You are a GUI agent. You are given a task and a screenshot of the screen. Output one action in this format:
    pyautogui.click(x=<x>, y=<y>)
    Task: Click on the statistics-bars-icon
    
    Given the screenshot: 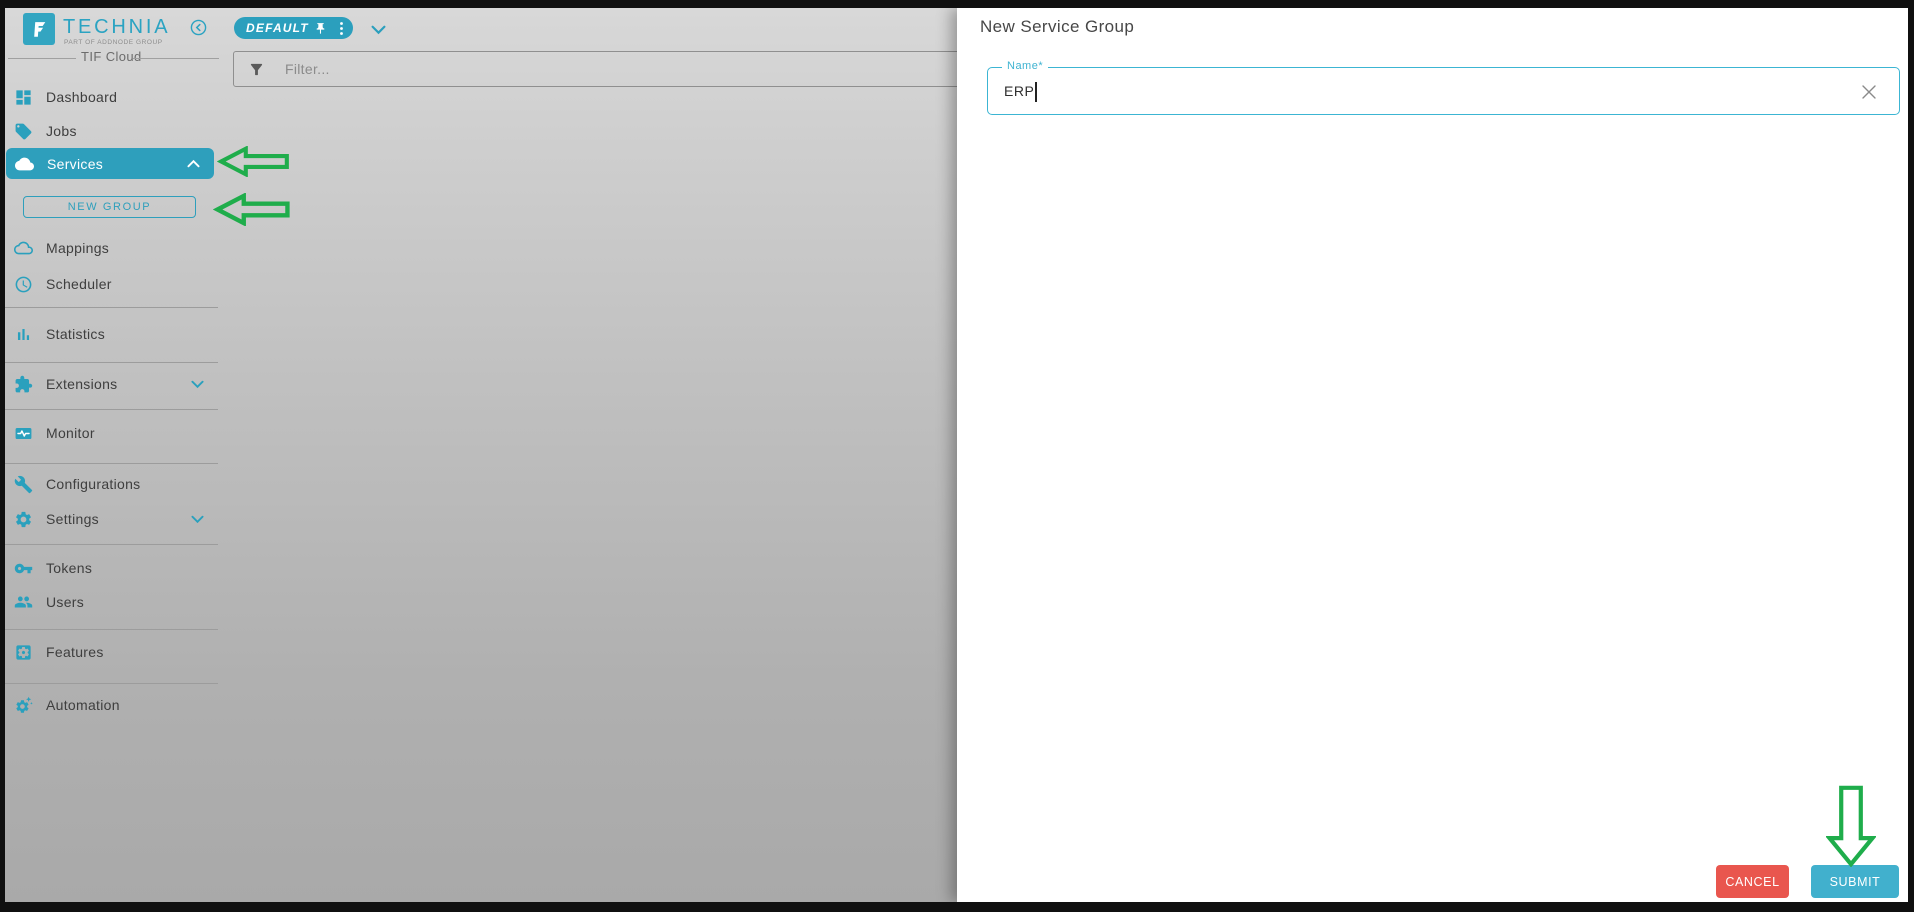 What is the action you would take?
    pyautogui.click(x=23, y=334)
    